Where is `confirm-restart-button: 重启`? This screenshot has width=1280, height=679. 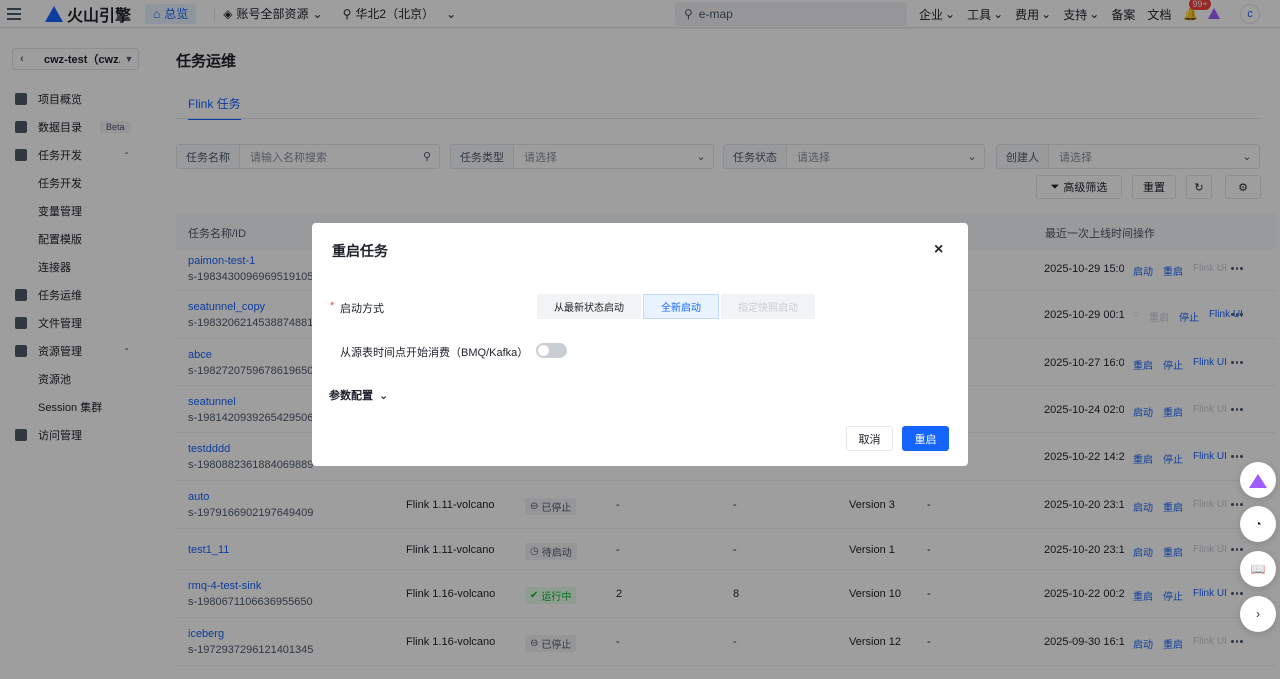 confirm-restart-button: 重启 is located at coordinates (925, 438).